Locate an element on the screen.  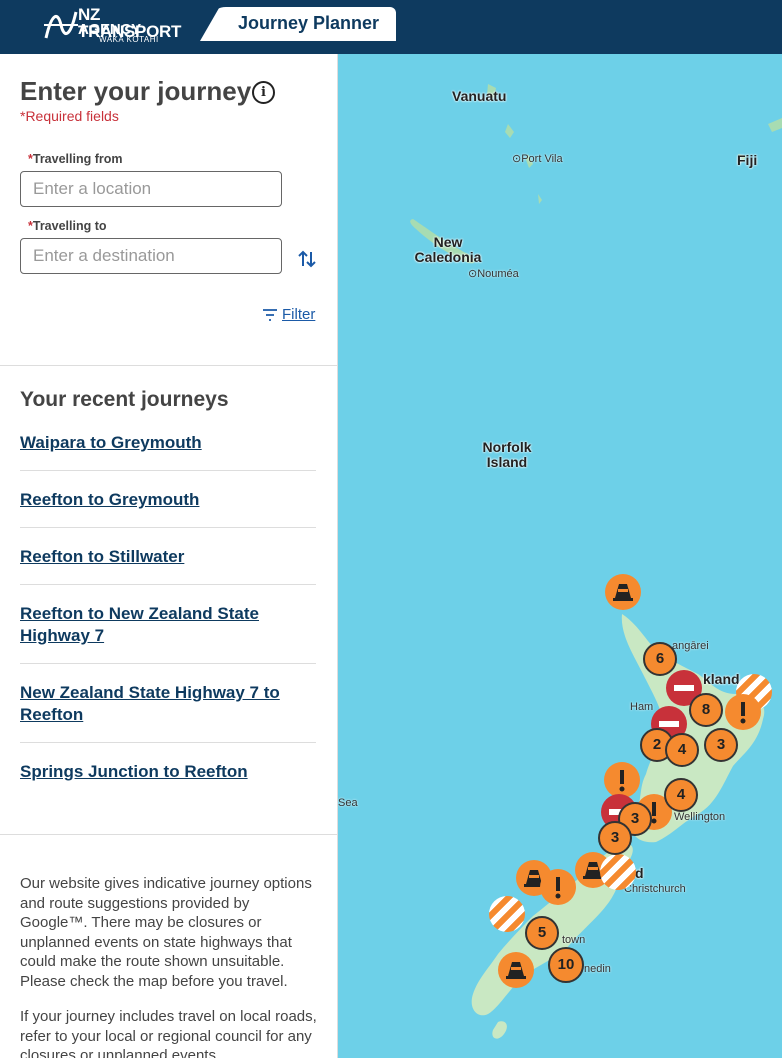
list-item: New Zealand State Highway 7 to Reefton is located at coordinates (168, 712).